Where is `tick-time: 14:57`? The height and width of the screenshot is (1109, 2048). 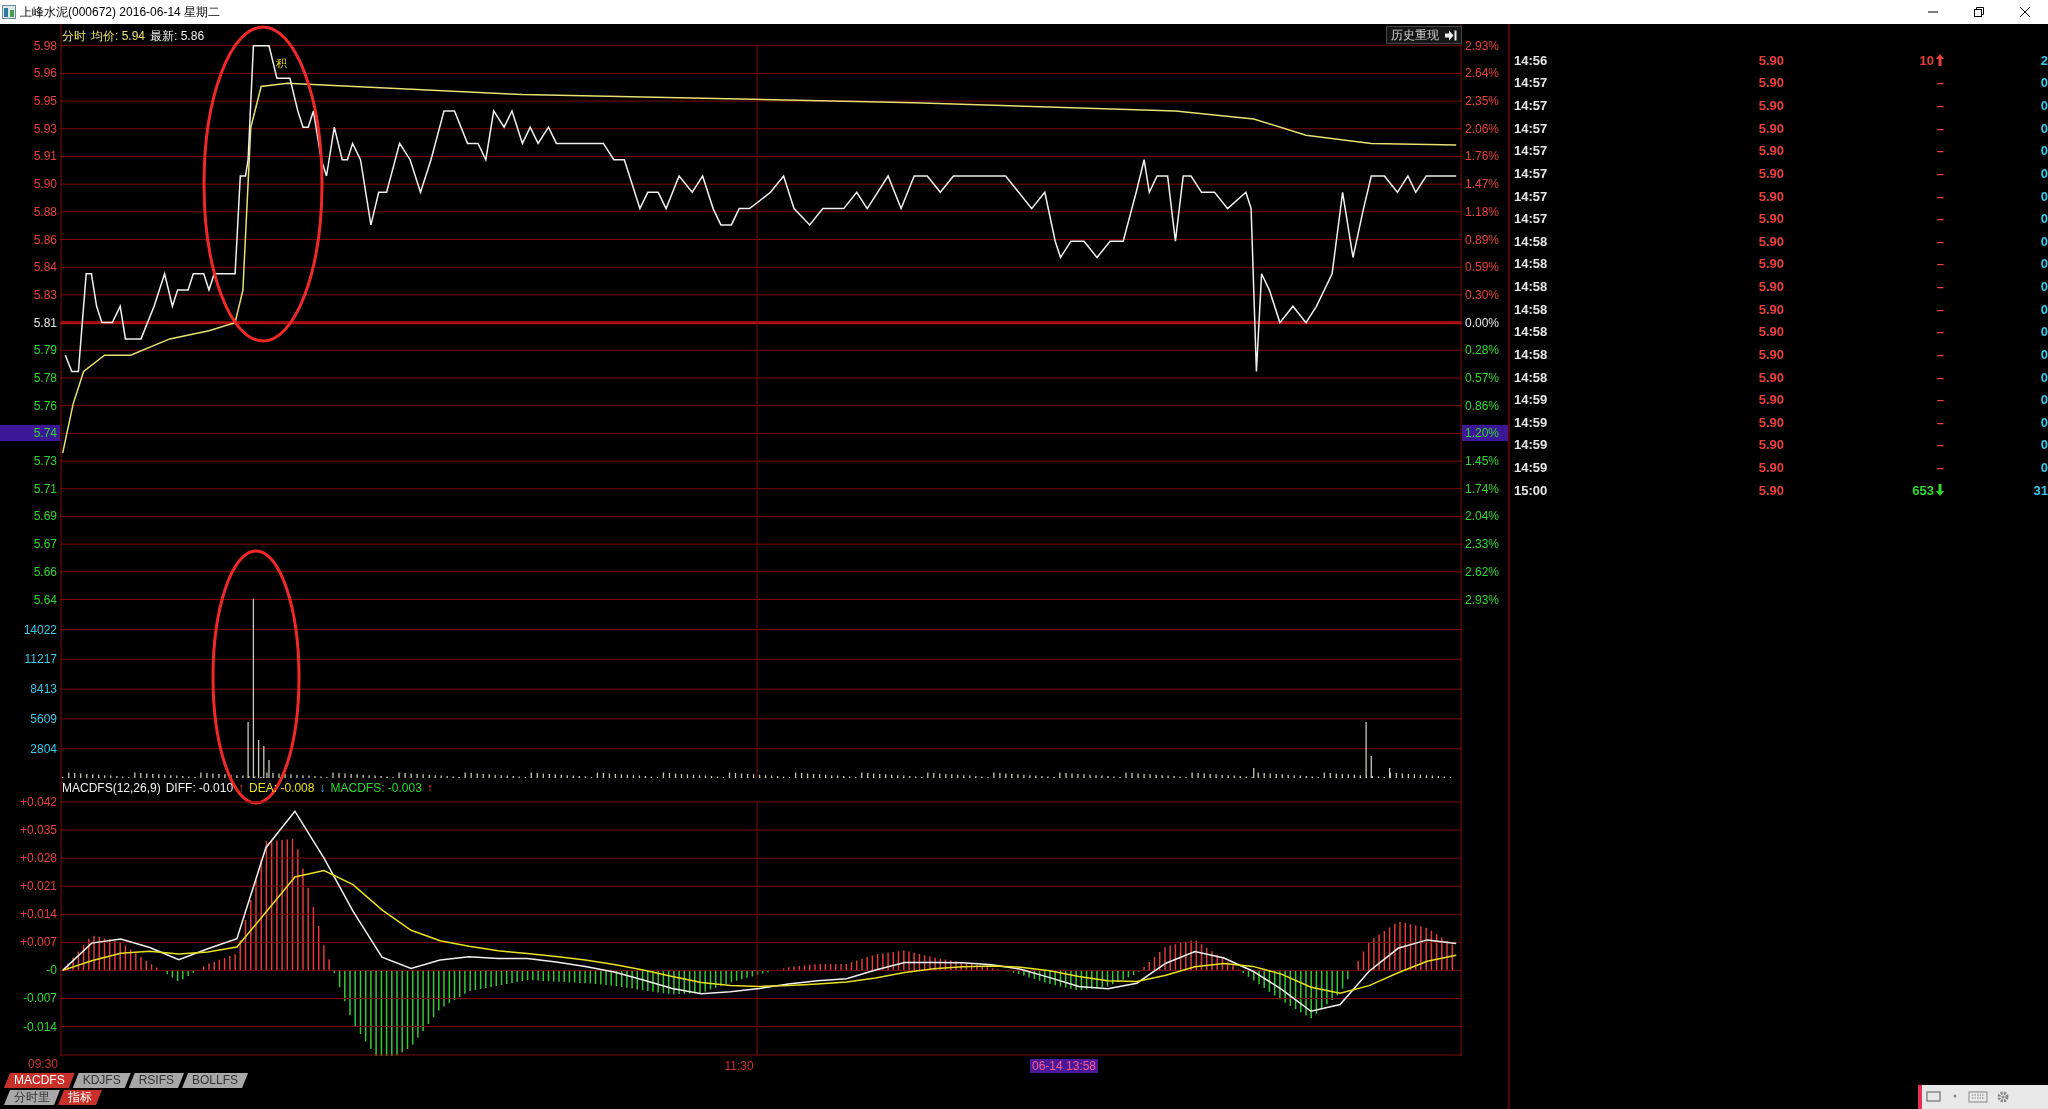 tick-time: 14:57 is located at coordinates (1531, 219).